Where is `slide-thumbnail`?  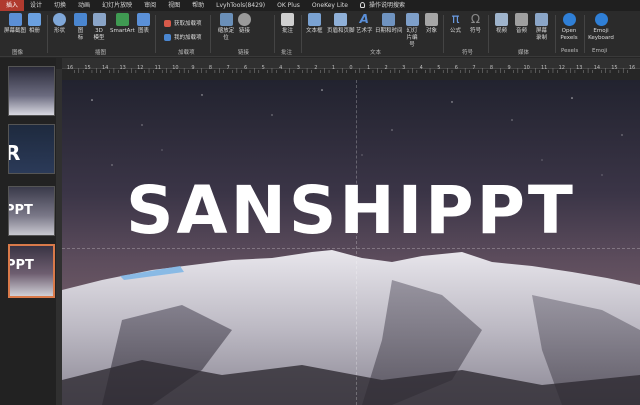 slide-thumbnail is located at coordinates (31, 91).